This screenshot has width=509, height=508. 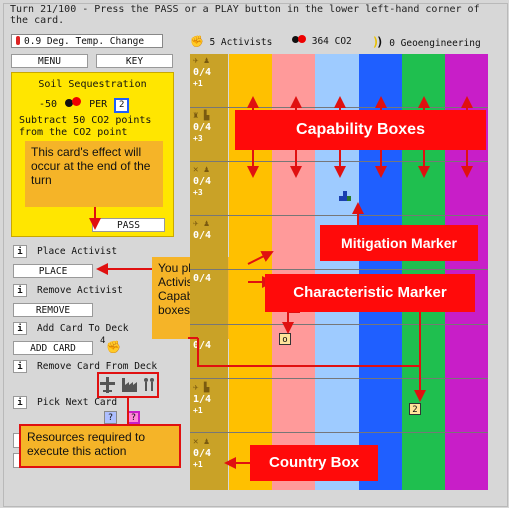 I want to click on country-box-callout: Country Box, so click(x=314, y=463).